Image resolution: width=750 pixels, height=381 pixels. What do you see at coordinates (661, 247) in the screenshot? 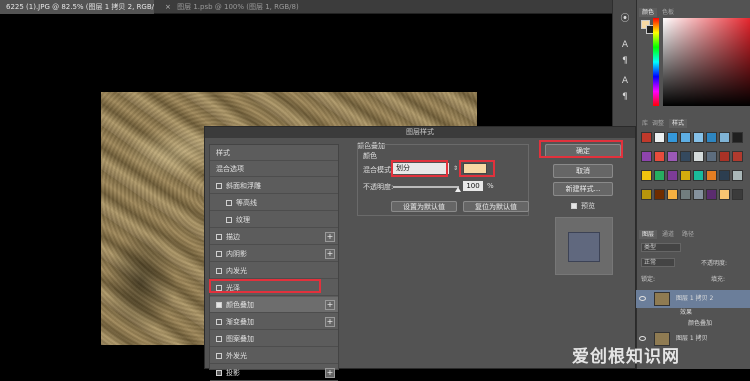
I see `layer-kind-filter: 类型` at bounding box center [661, 247].